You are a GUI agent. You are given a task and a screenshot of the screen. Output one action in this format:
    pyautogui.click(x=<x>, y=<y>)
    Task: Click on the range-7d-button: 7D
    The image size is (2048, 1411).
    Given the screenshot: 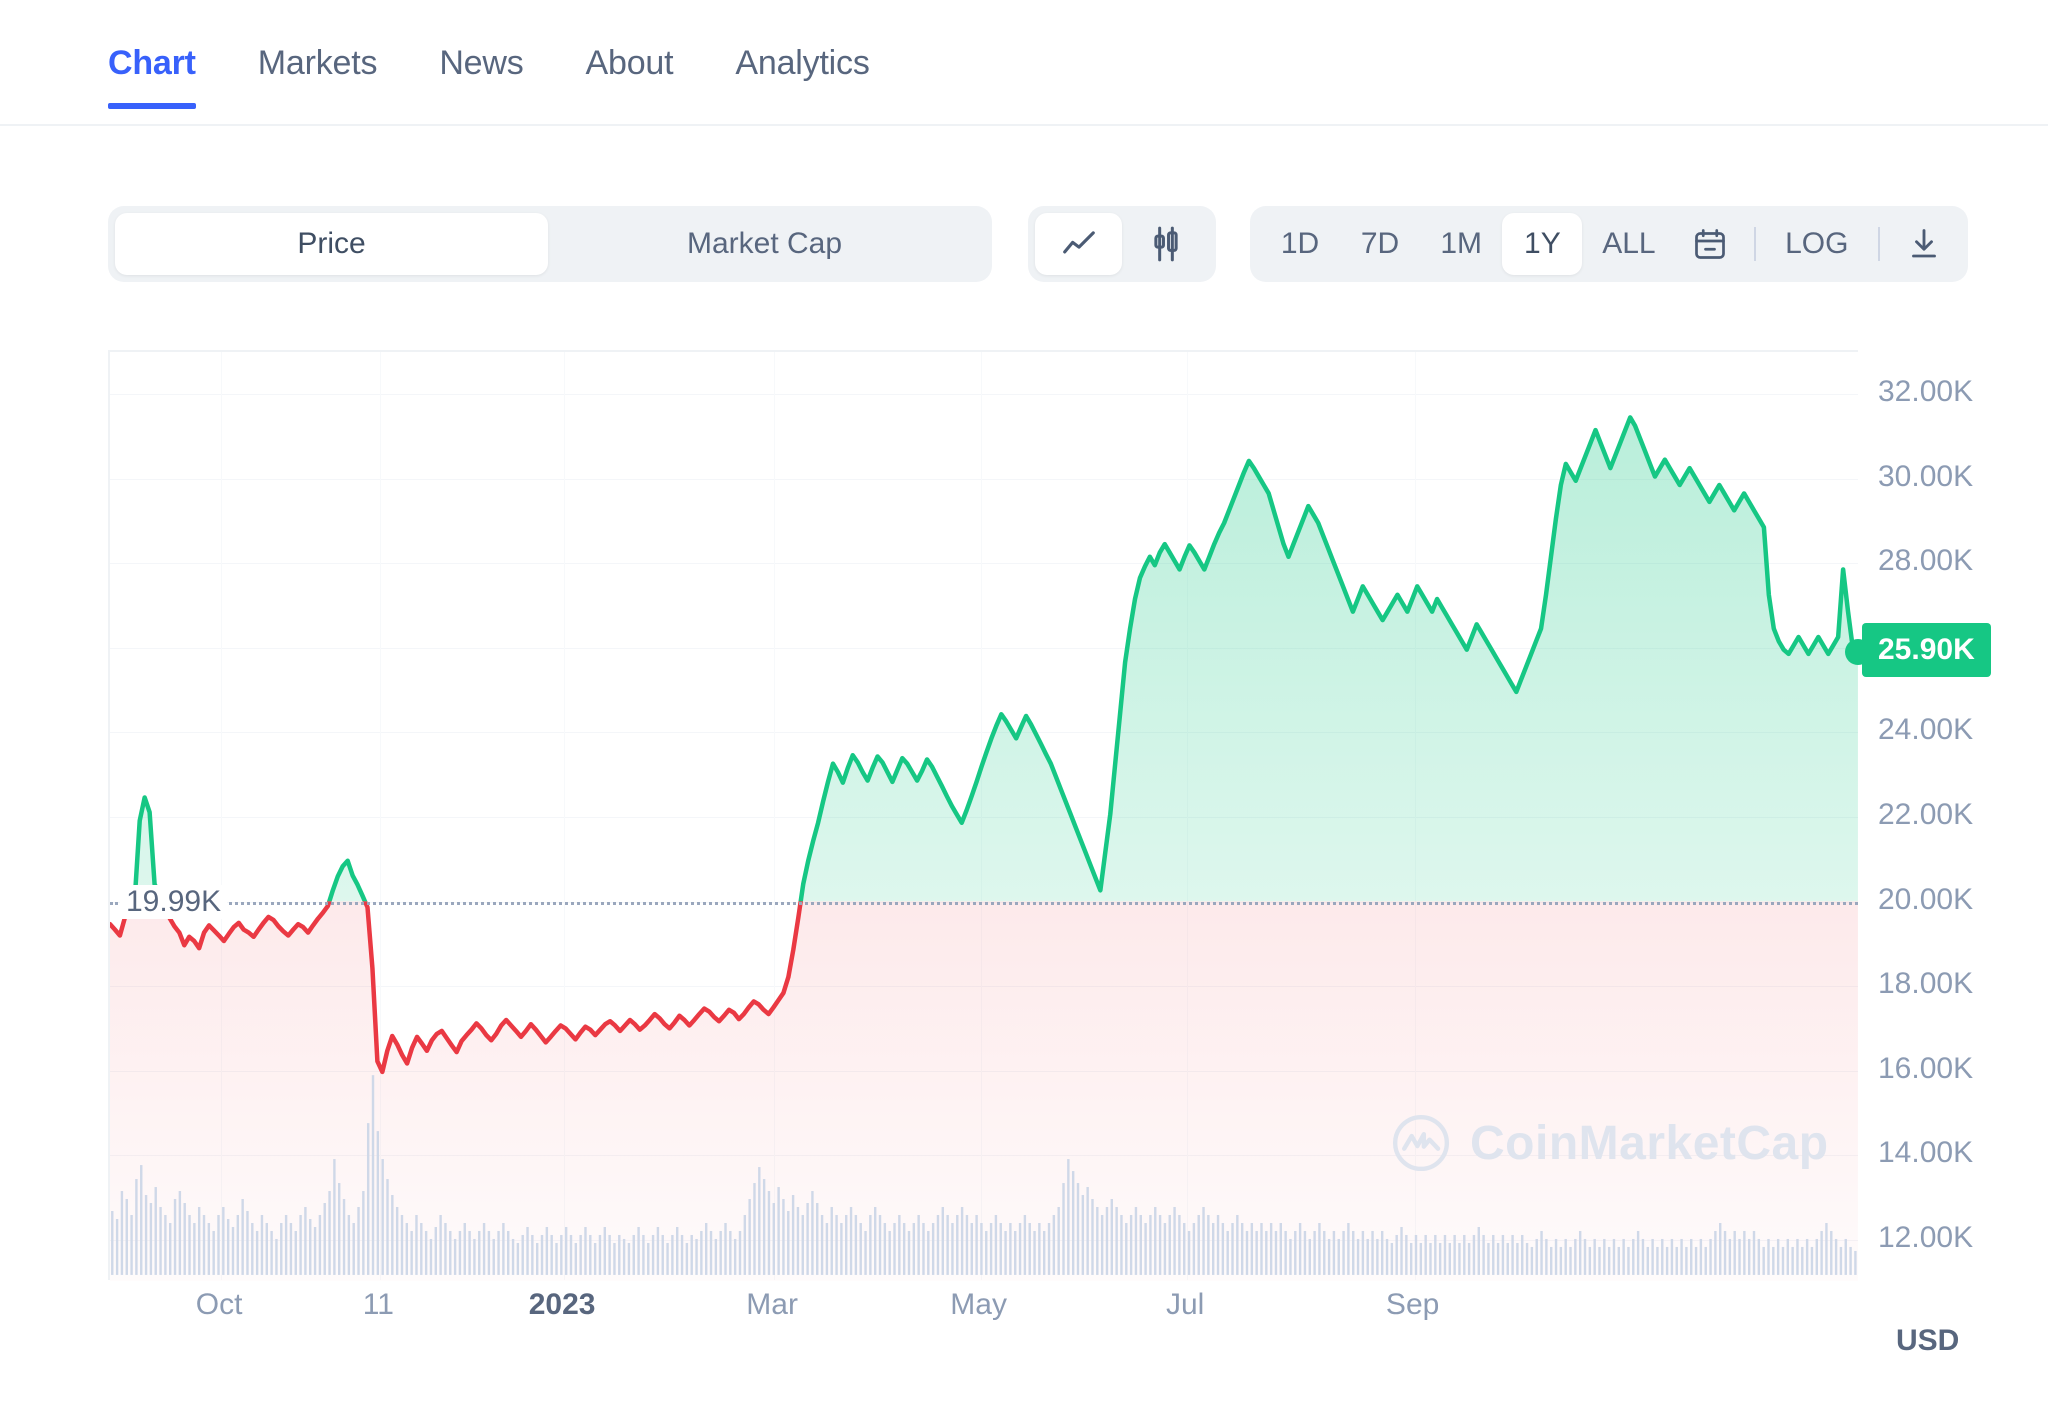 What is the action you would take?
    pyautogui.click(x=1380, y=244)
    